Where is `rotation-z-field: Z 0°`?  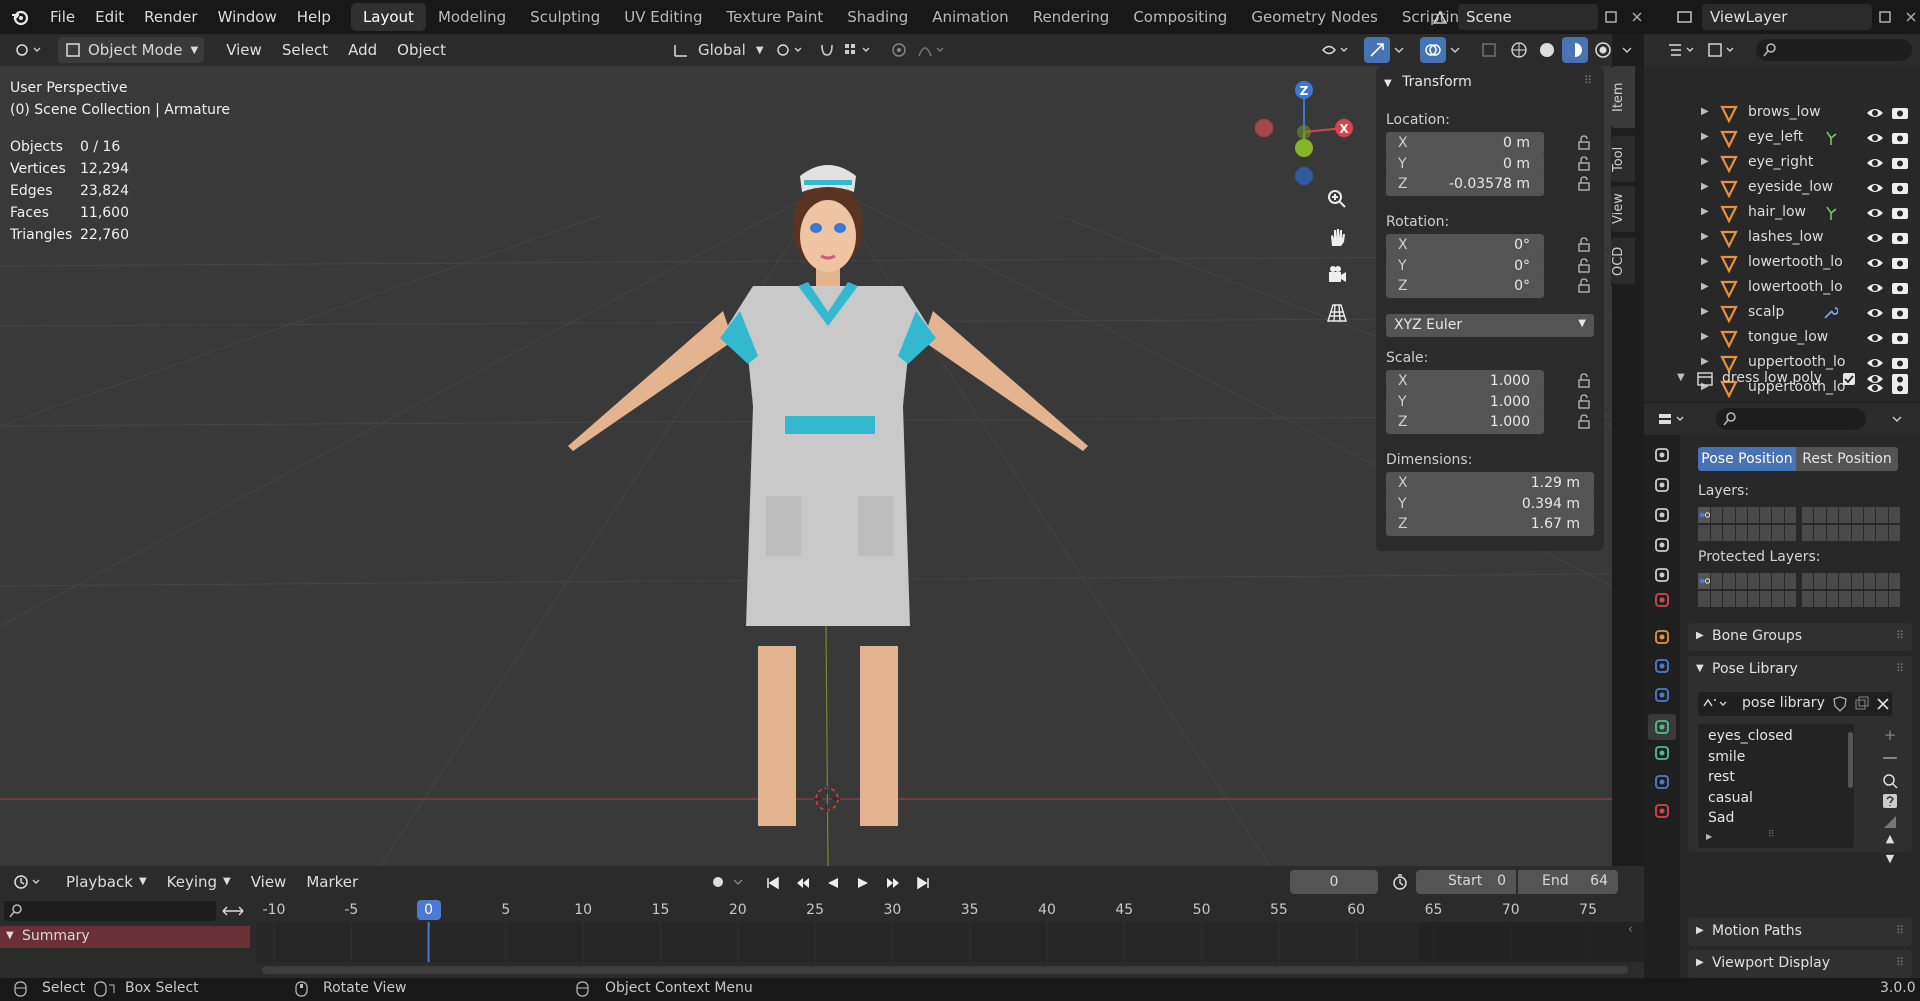 rotation-z-field: Z 0° is located at coordinates (1465, 286).